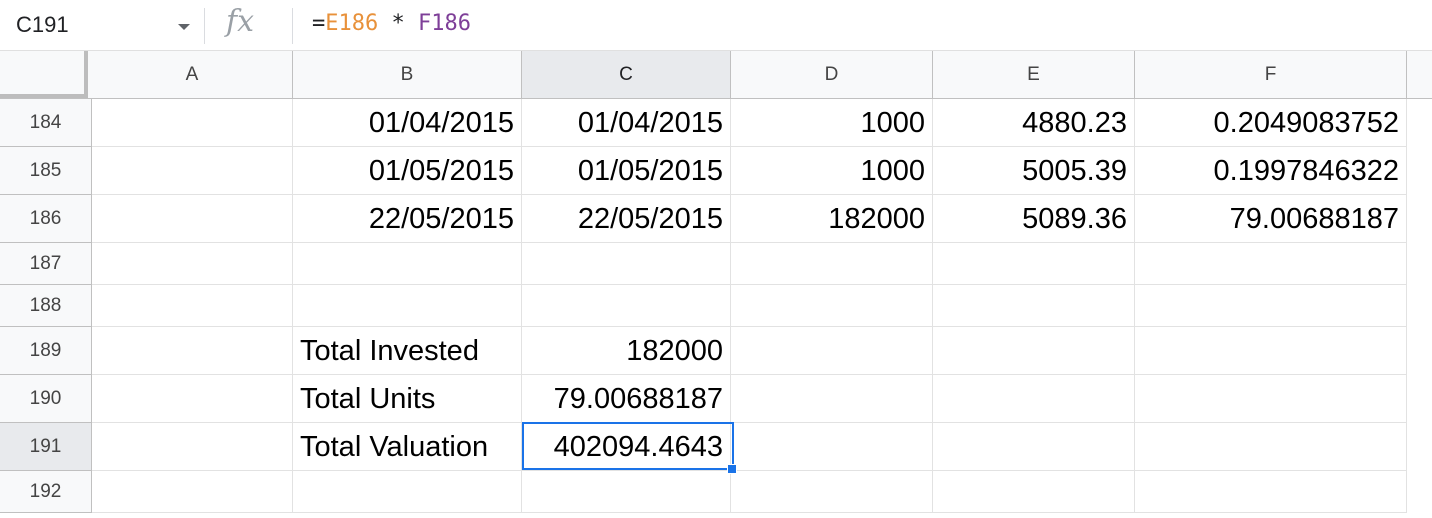  I want to click on row-header-190: 190, so click(46, 399).